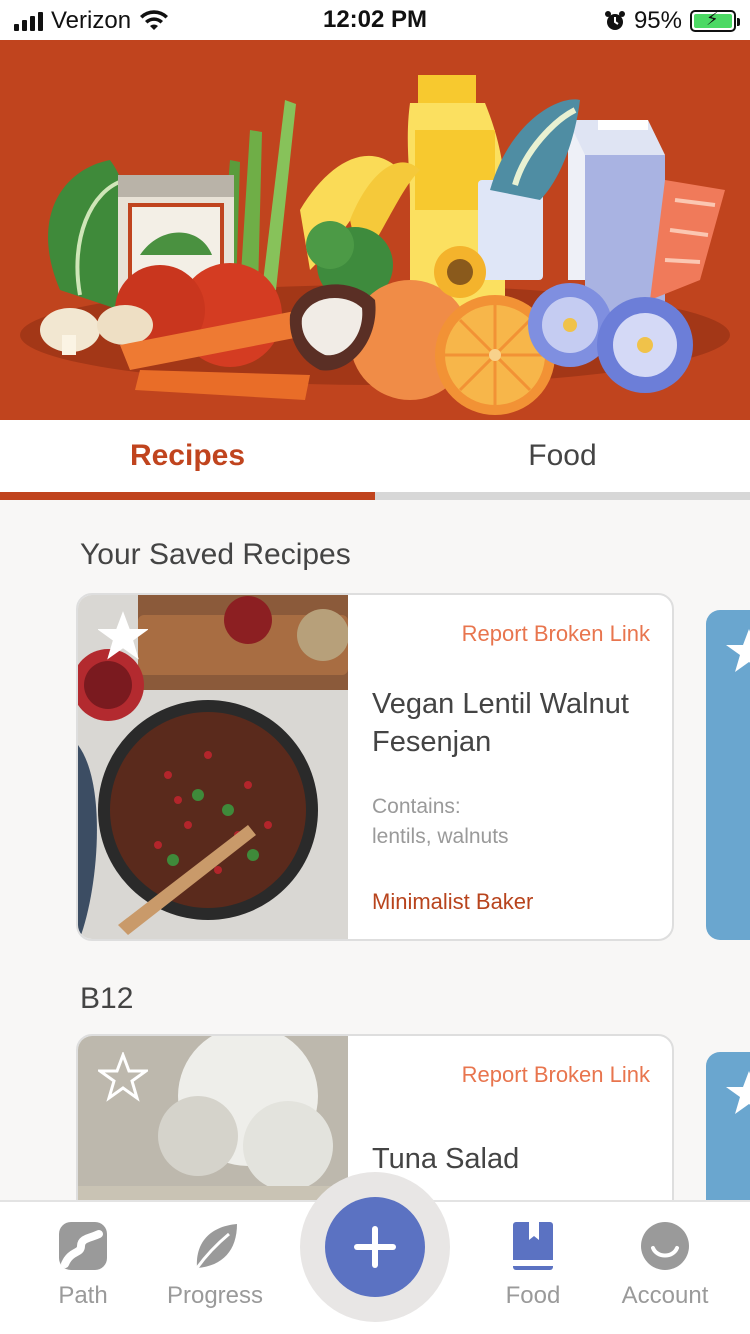 This screenshot has height=1334, width=750. I want to click on tab-food-underline, so click(562, 496).